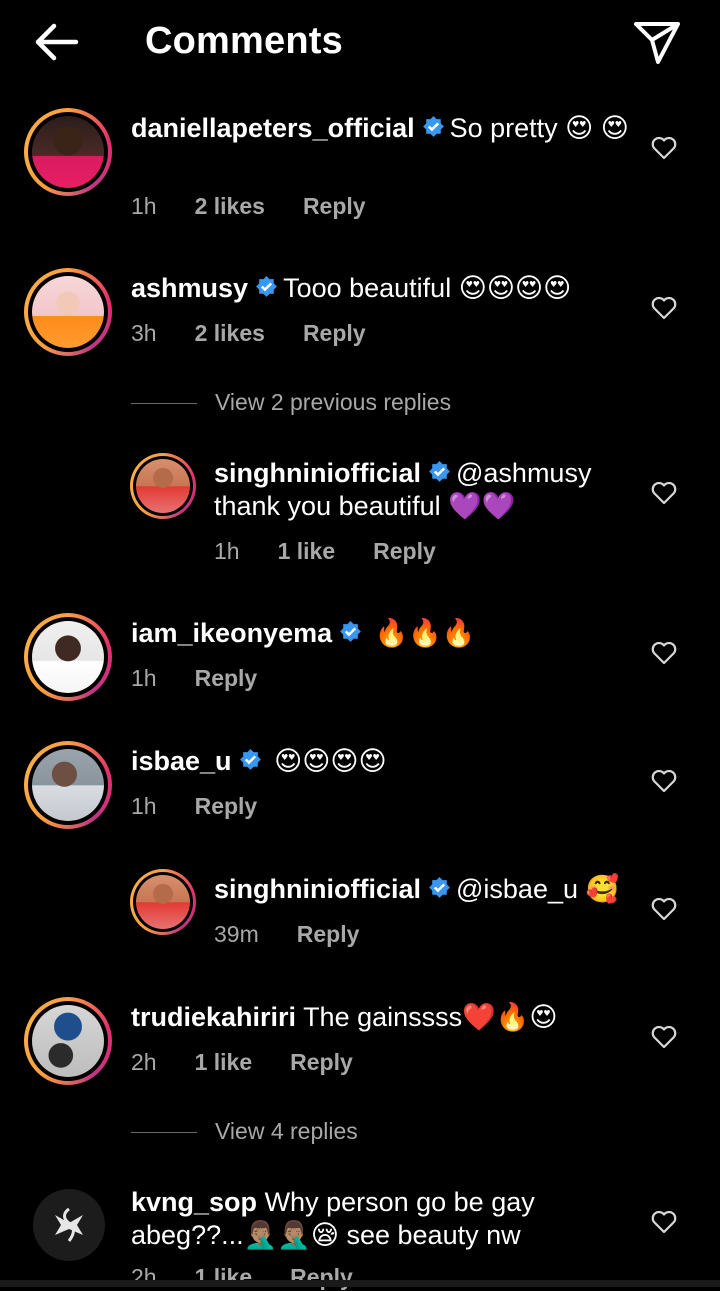 This screenshot has height=1291, width=720. Describe the element at coordinates (286, 1131) in the screenshot. I see `view-replies-label: View 4 replies` at that location.